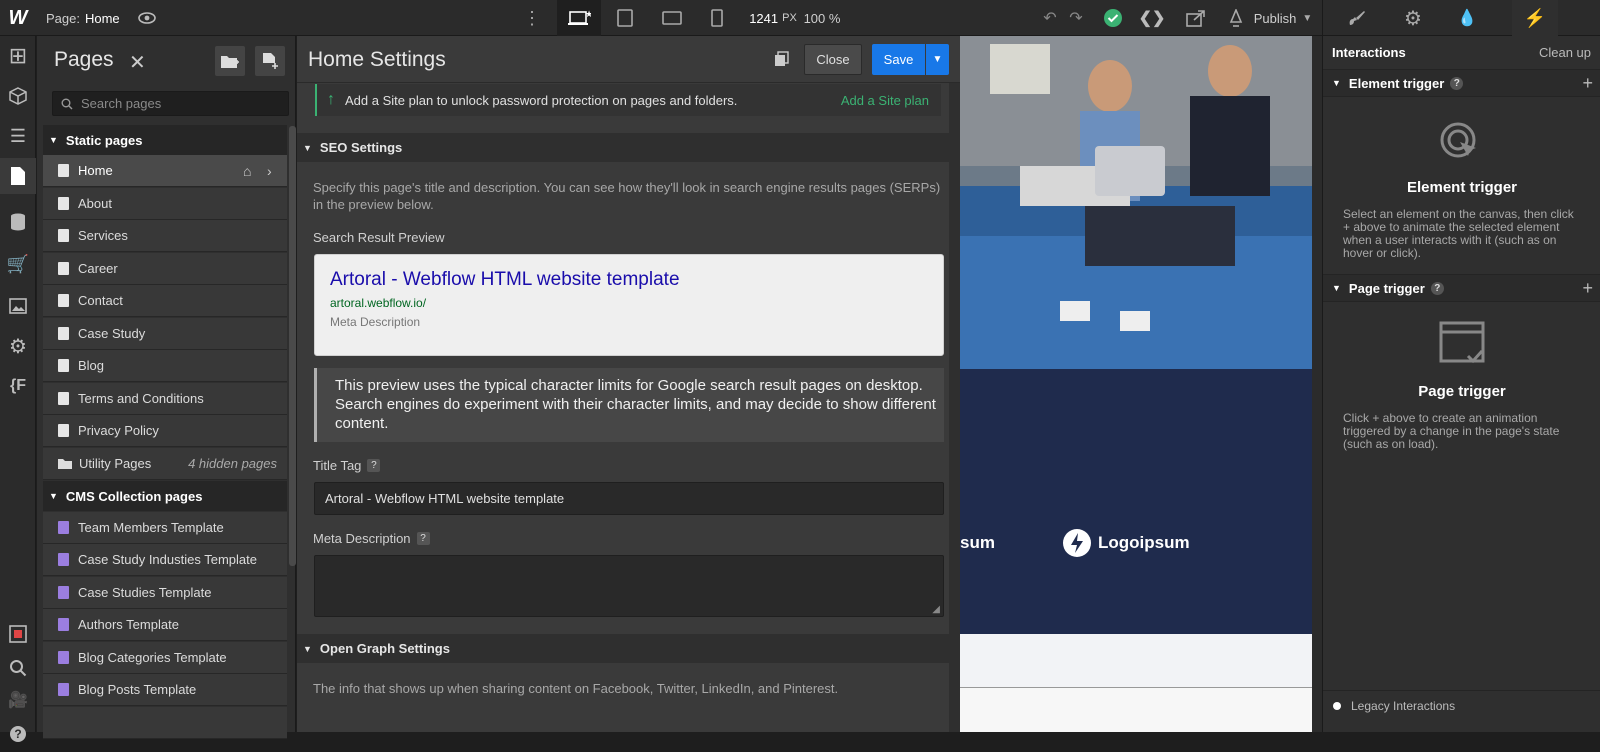 This screenshot has height=752, width=1600. I want to click on add-folder-button, so click(230, 61).